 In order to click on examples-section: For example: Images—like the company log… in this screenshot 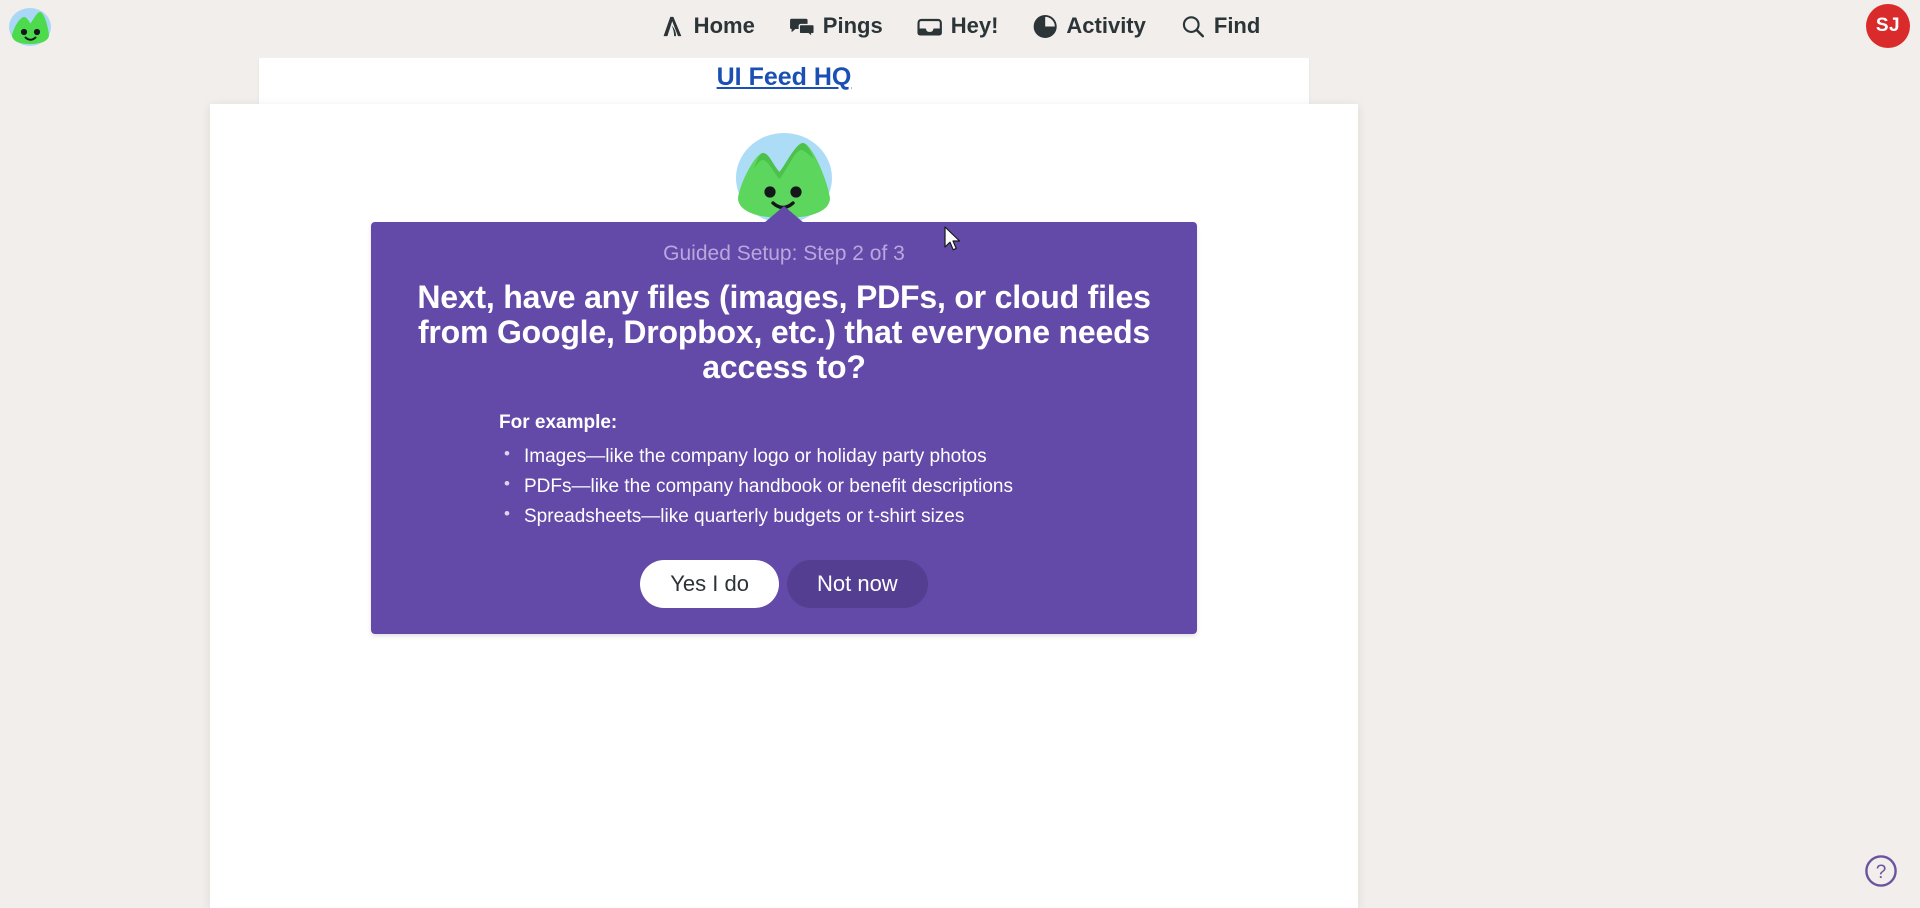, I will do `click(784, 472)`.